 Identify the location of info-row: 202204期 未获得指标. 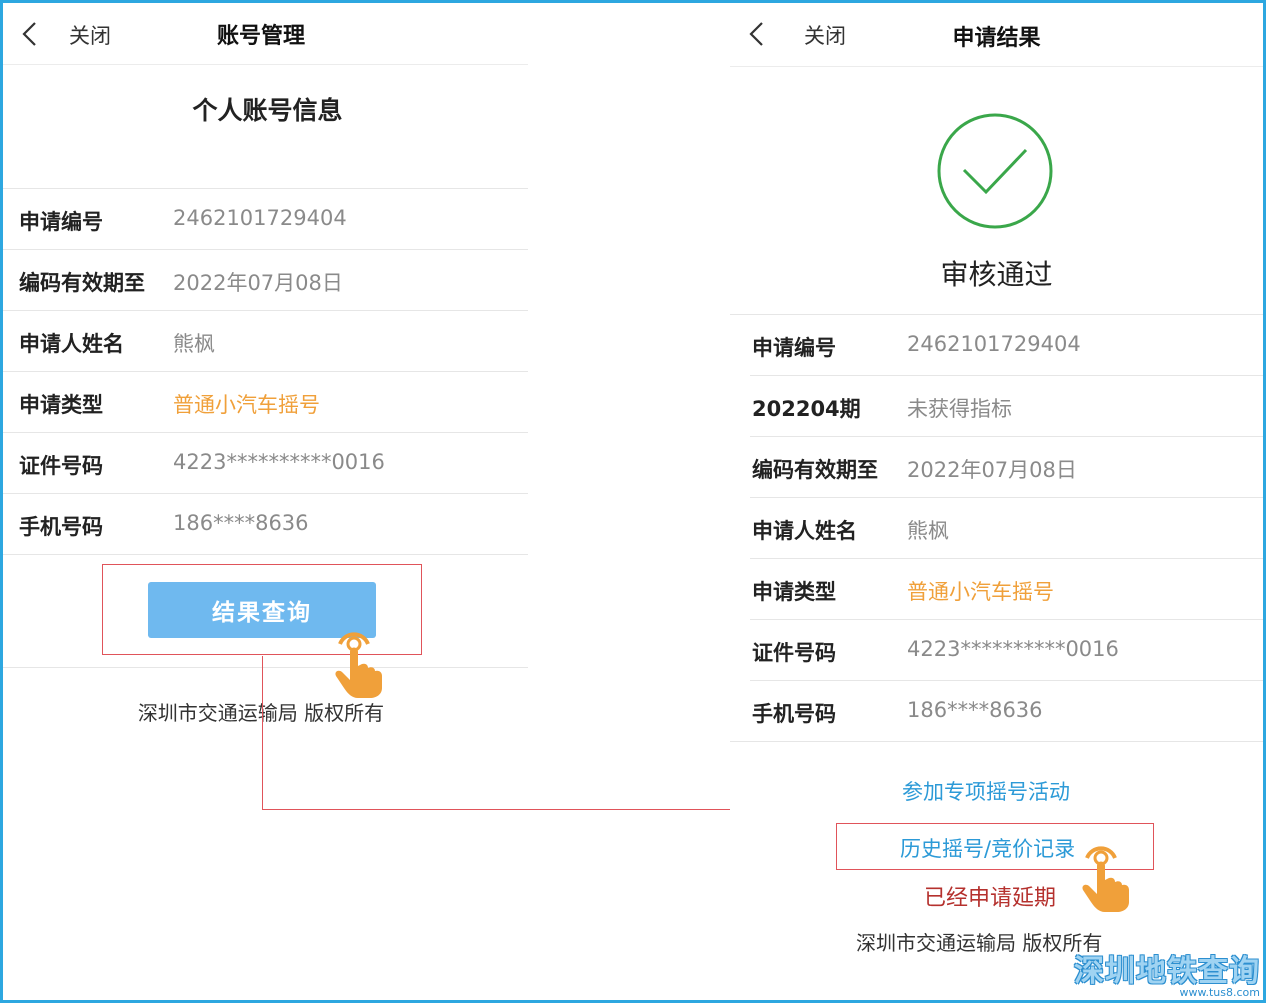
(1006, 406).